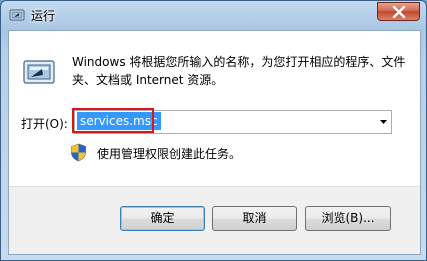 Image resolution: width=427 pixels, height=261 pixels. I want to click on admin-privilege-note: 使用管理权限创建此任务。, so click(169, 154).